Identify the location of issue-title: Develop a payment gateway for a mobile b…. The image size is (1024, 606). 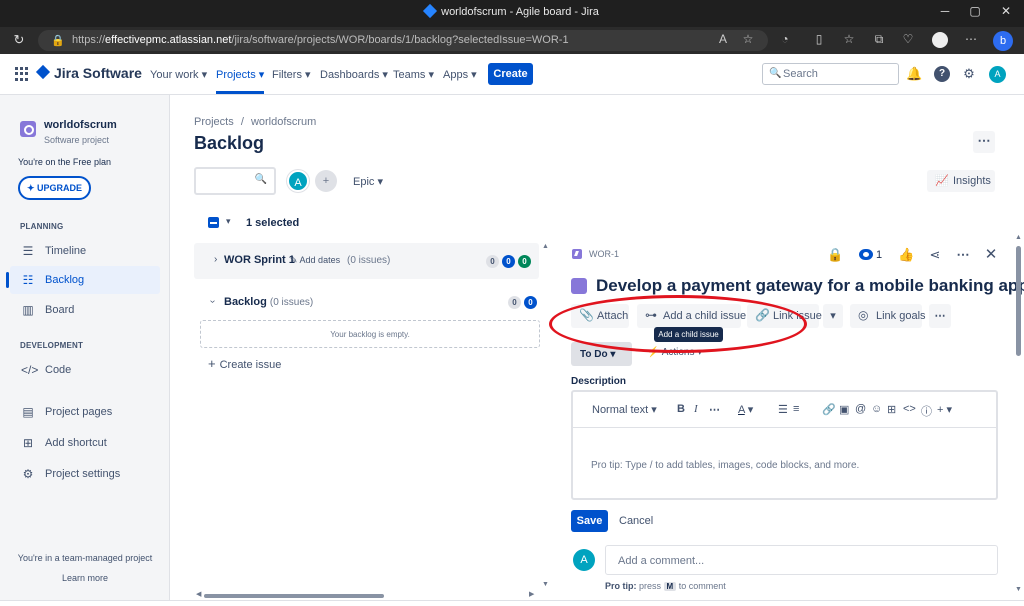
(810, 286).